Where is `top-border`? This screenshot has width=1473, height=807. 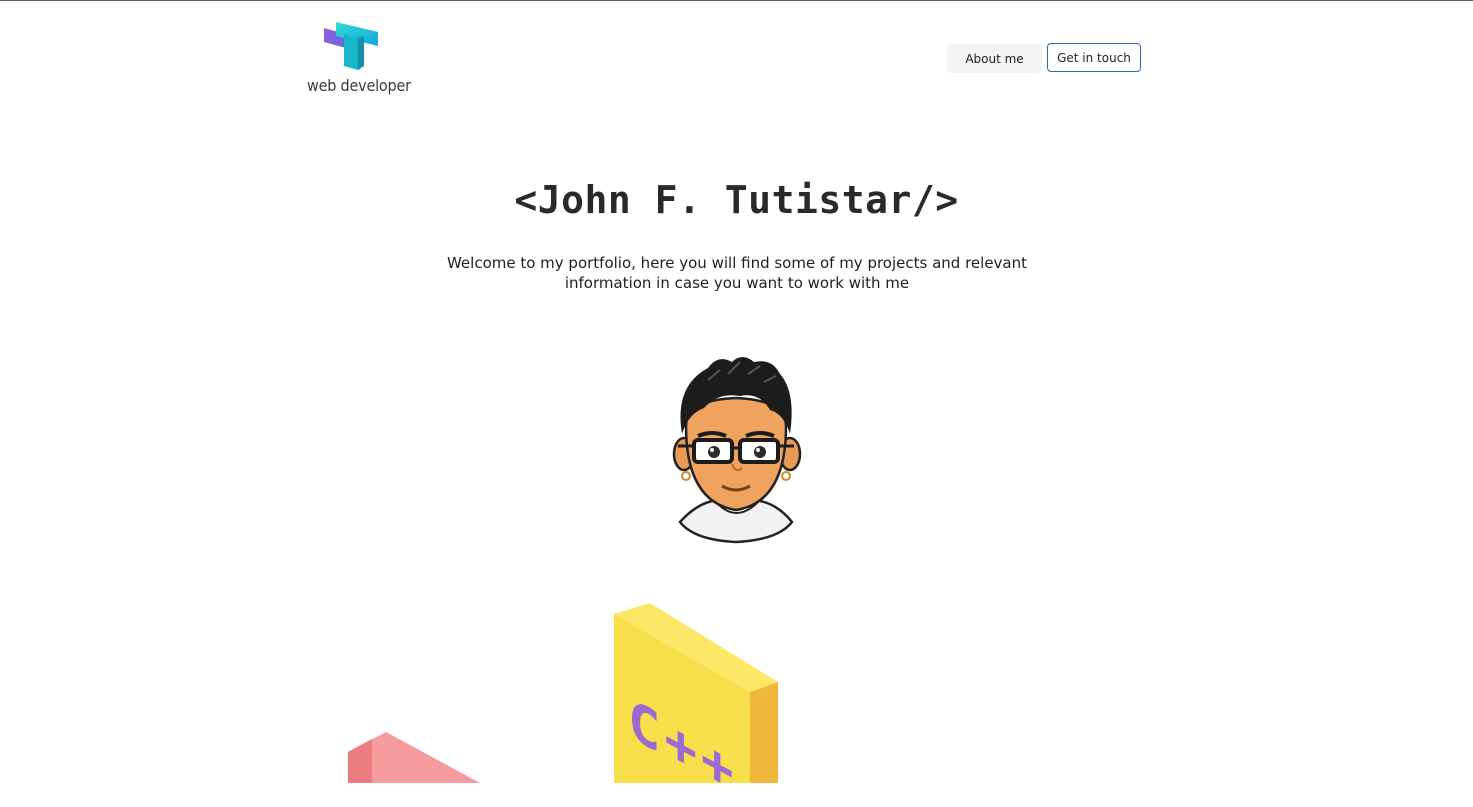
top-border is located at coordinates (736, 0).